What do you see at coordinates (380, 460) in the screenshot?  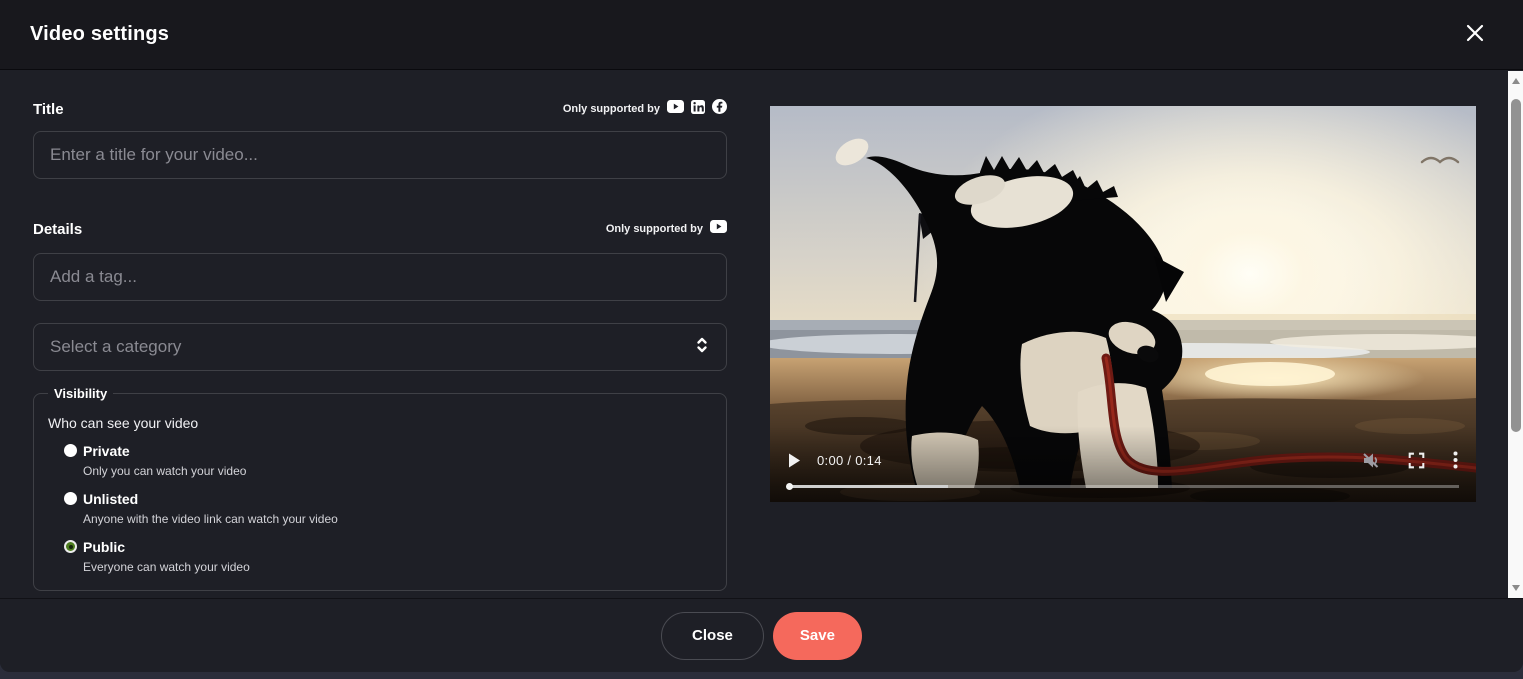 I see `visibility-option-private: Private Only you can watch your video` at bounding box center [380, 460].